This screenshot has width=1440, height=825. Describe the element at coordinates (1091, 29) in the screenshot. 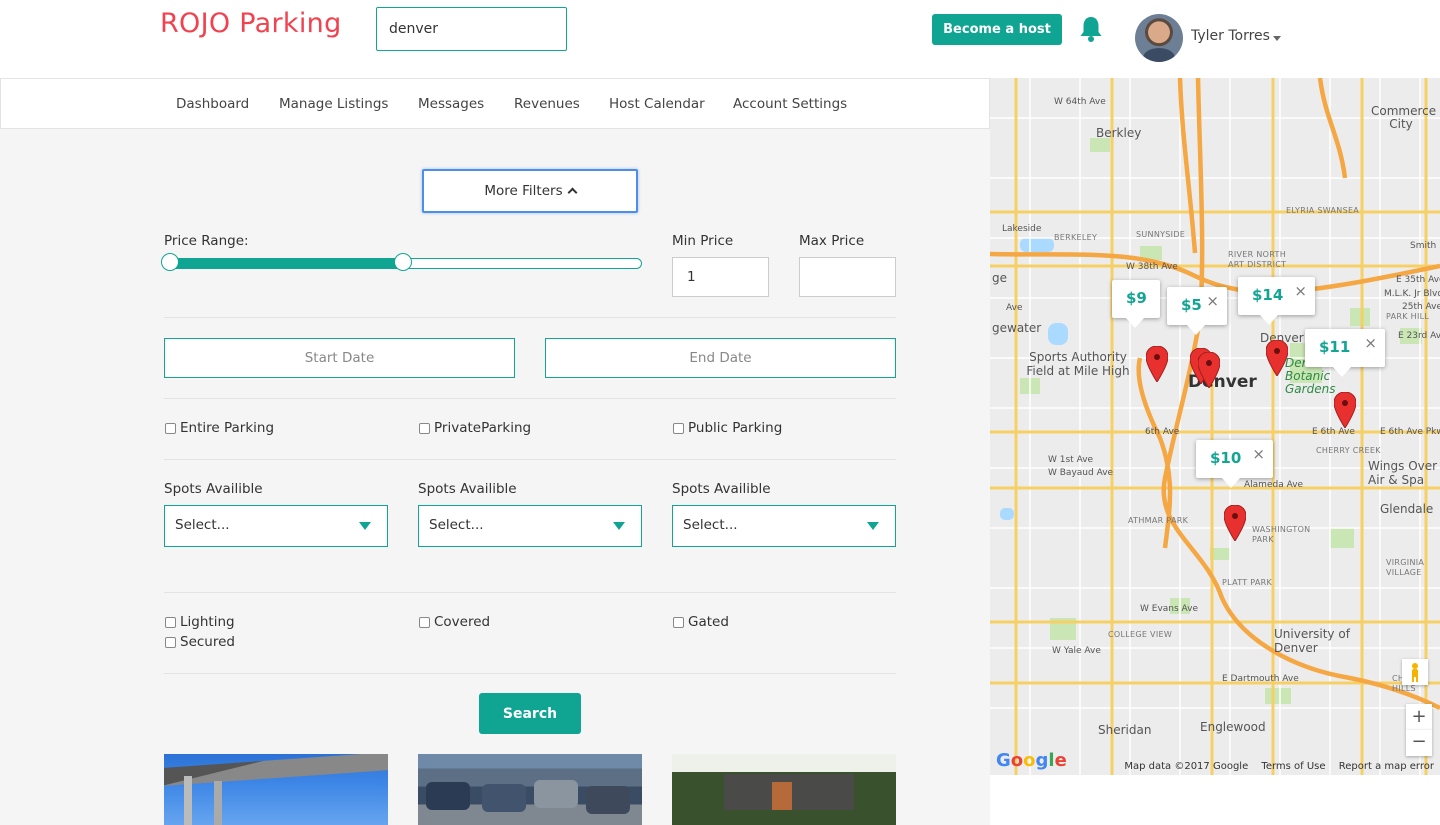

I see `notification-bell-icon` at that location.